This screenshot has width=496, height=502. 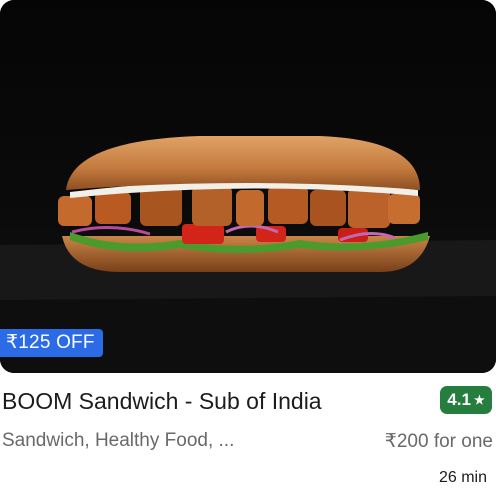 I want to click on rating-value: 4.1, so click(x=459, y=399).